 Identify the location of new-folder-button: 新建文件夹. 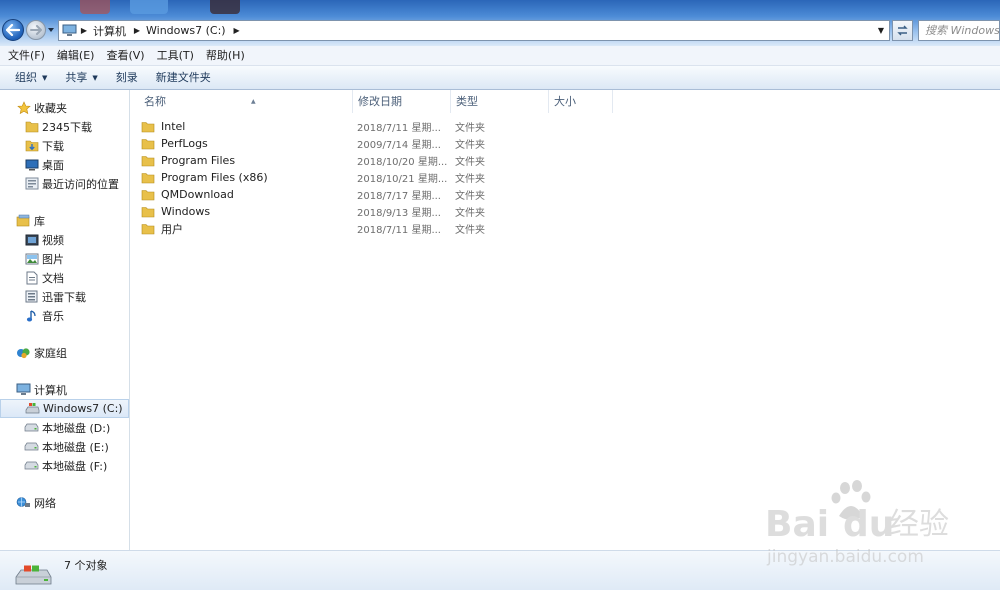
(183, 78).